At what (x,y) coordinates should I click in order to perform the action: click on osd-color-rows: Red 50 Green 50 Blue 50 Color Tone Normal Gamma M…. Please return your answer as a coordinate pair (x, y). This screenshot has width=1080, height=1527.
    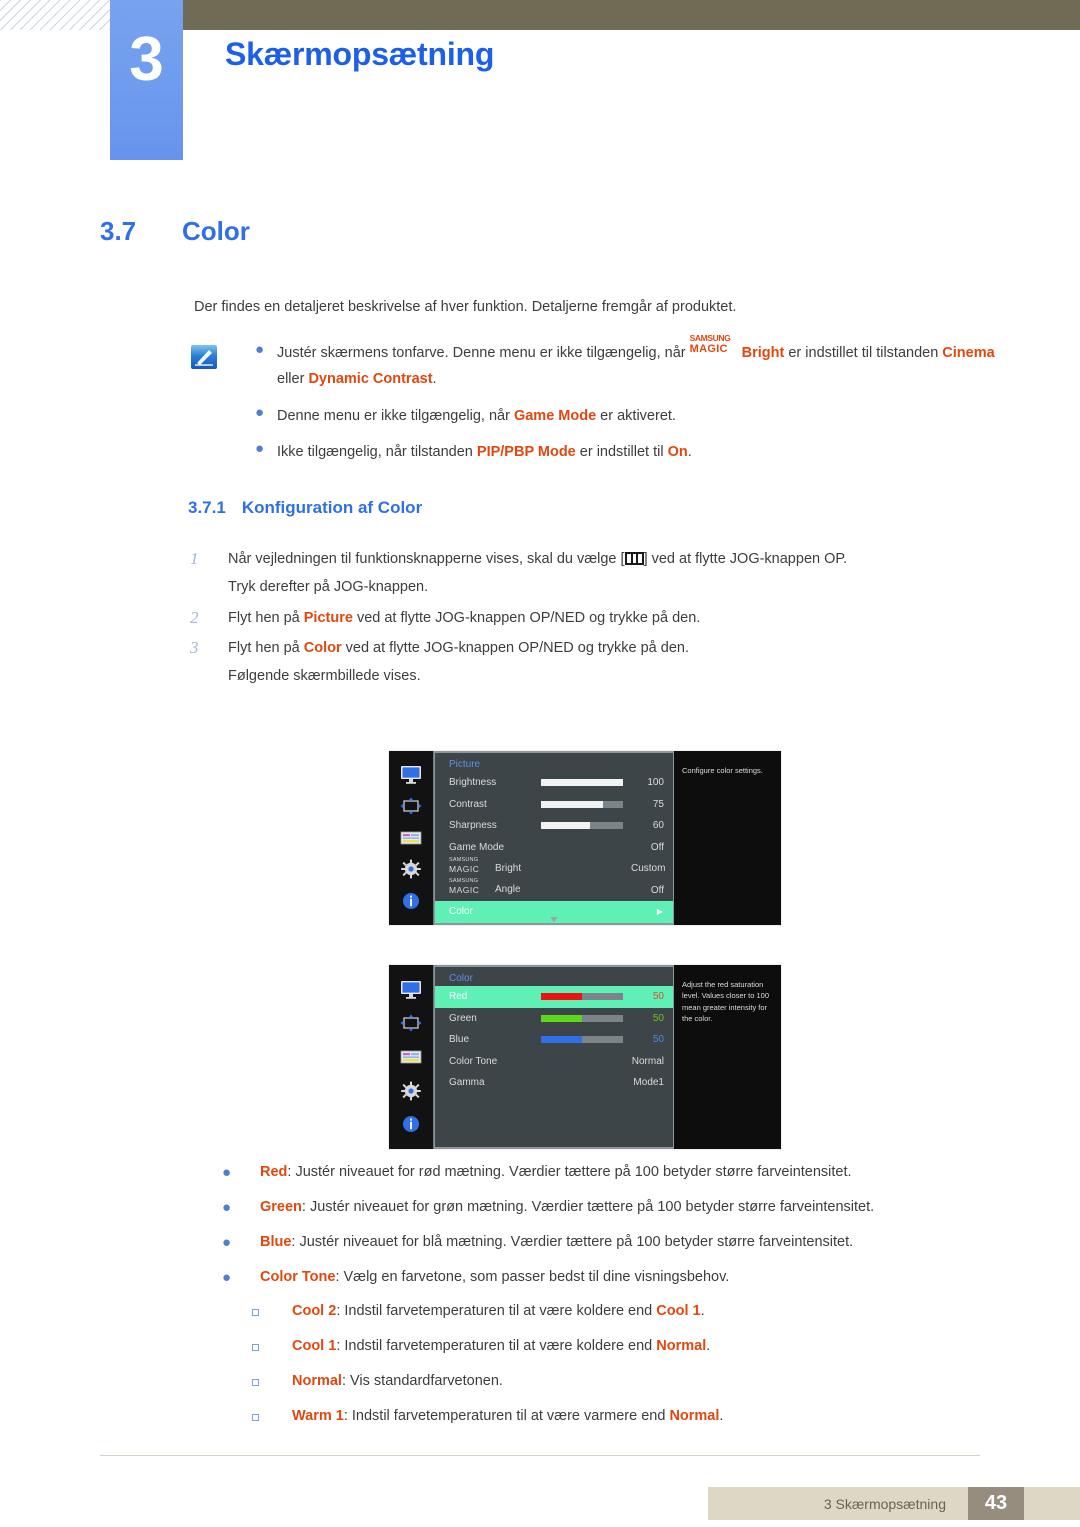
    Looking at the image, I should click on (554, 1040).